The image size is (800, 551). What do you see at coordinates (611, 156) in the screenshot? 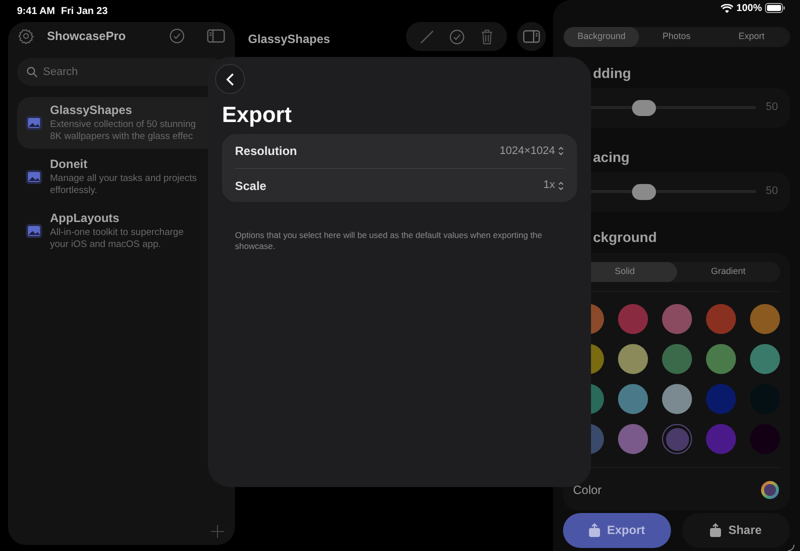
I see `section-heading: acing` at bounding box center [611, 156].